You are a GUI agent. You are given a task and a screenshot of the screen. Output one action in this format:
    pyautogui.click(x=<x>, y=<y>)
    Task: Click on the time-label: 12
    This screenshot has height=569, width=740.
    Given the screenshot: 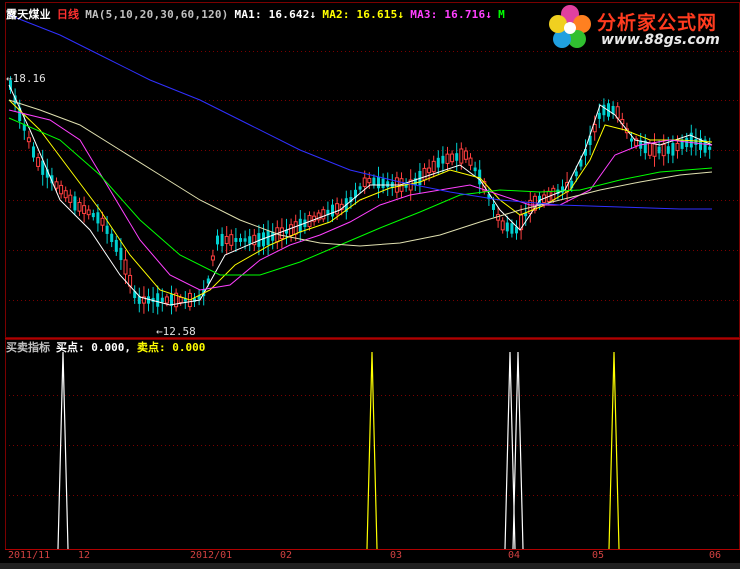 What is the action you would take?
    pyautogui.click(x=84, y=555)
    